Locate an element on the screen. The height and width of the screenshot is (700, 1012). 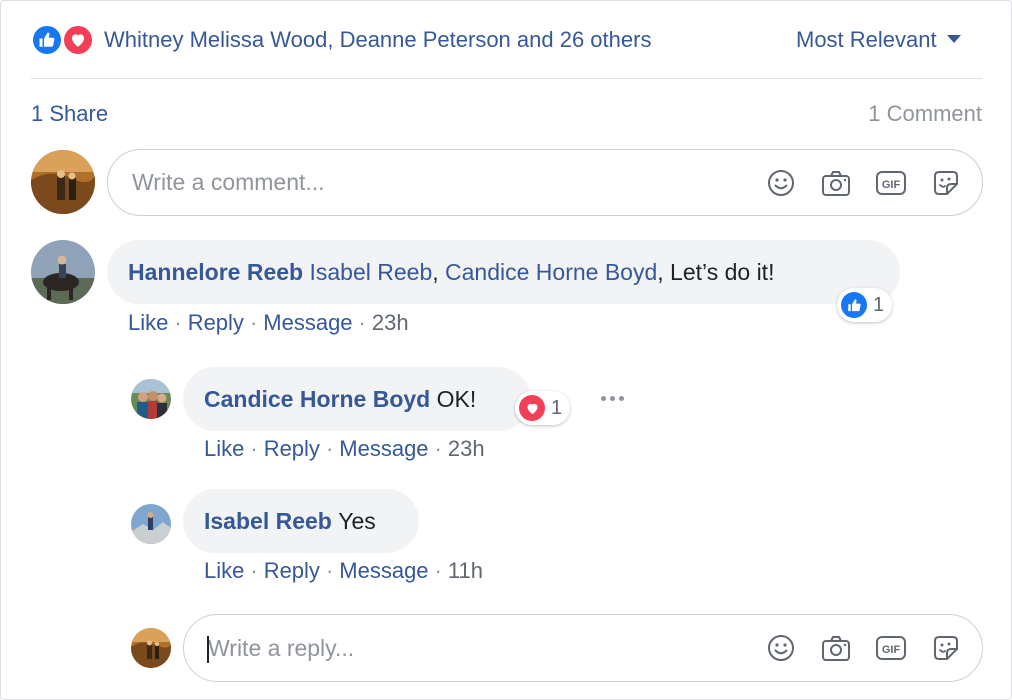
comment-count-link: 1 Comment is located at coordinates (925, 114).